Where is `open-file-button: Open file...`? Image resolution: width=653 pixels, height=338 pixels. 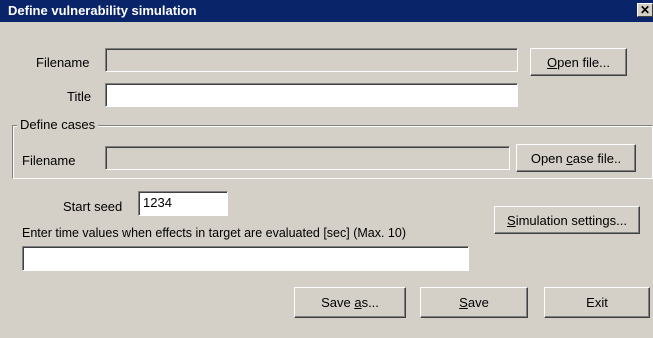
open-file-button: Open file... is located at coordinates (578, 62).